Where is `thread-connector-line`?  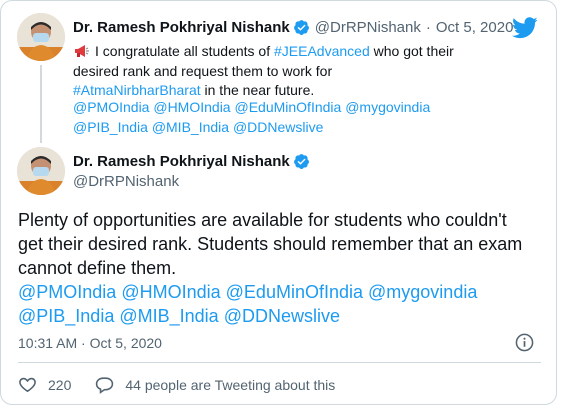 thread-connector-line is located at coordinates (41, 104).